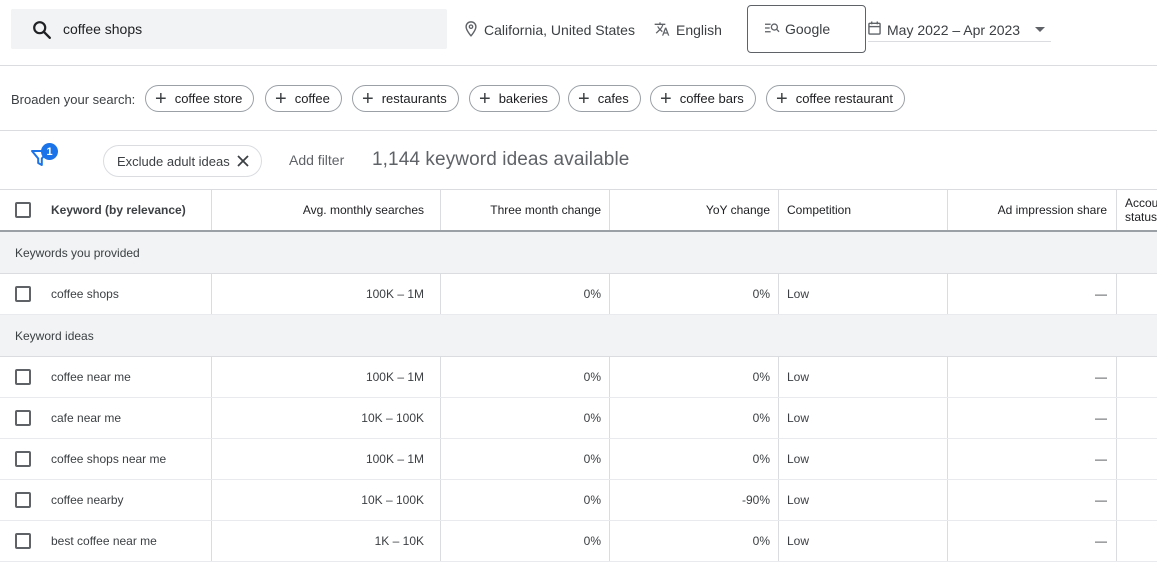 The image size is (1157, 564). Describe the element at coordinates (312, 98) in the screenshot. I see `chip-label: coffee` at that location.